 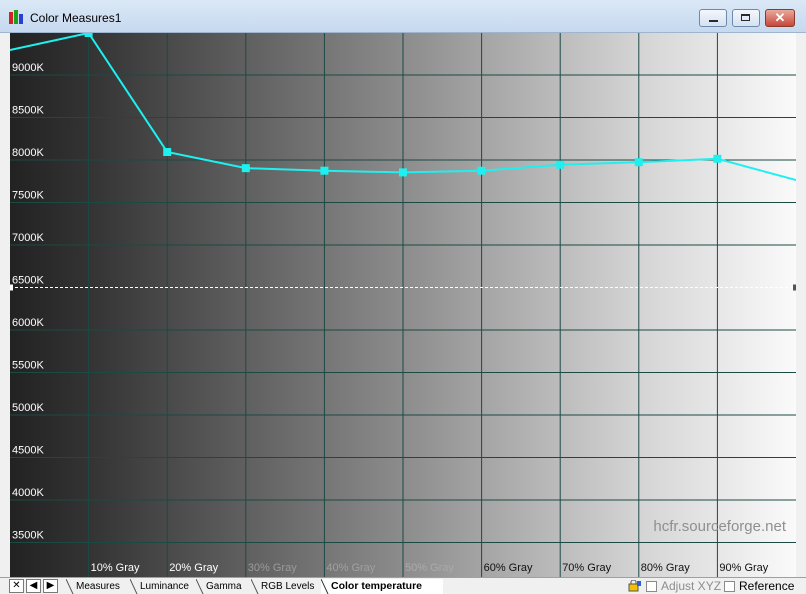 What do you see at coordinates (28, 323) in the screenshot?
I see `y-tick-label: 6000K` at bounding box center [28, 323].